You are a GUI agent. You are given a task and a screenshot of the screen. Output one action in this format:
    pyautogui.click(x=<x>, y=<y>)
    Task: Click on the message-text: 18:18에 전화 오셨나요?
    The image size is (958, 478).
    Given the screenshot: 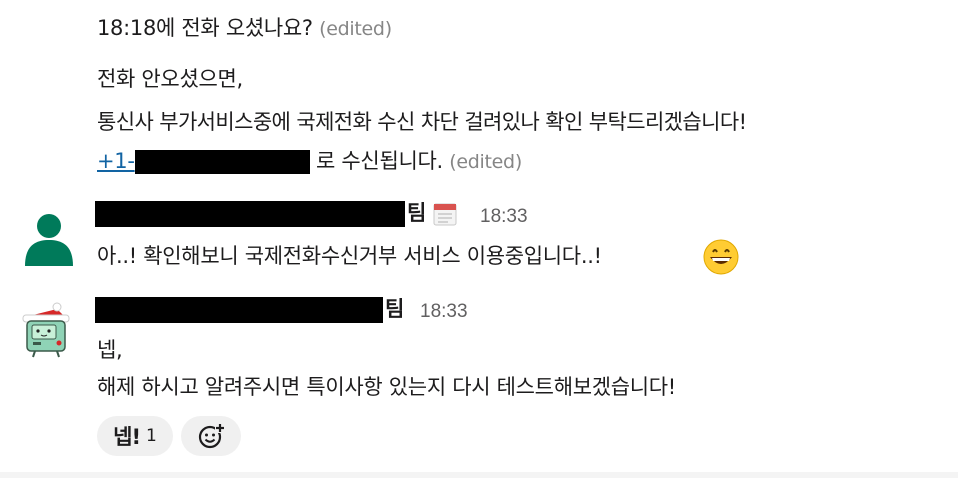 What is the action you would take?
    pyautogui.click(x=205, y=28)
    